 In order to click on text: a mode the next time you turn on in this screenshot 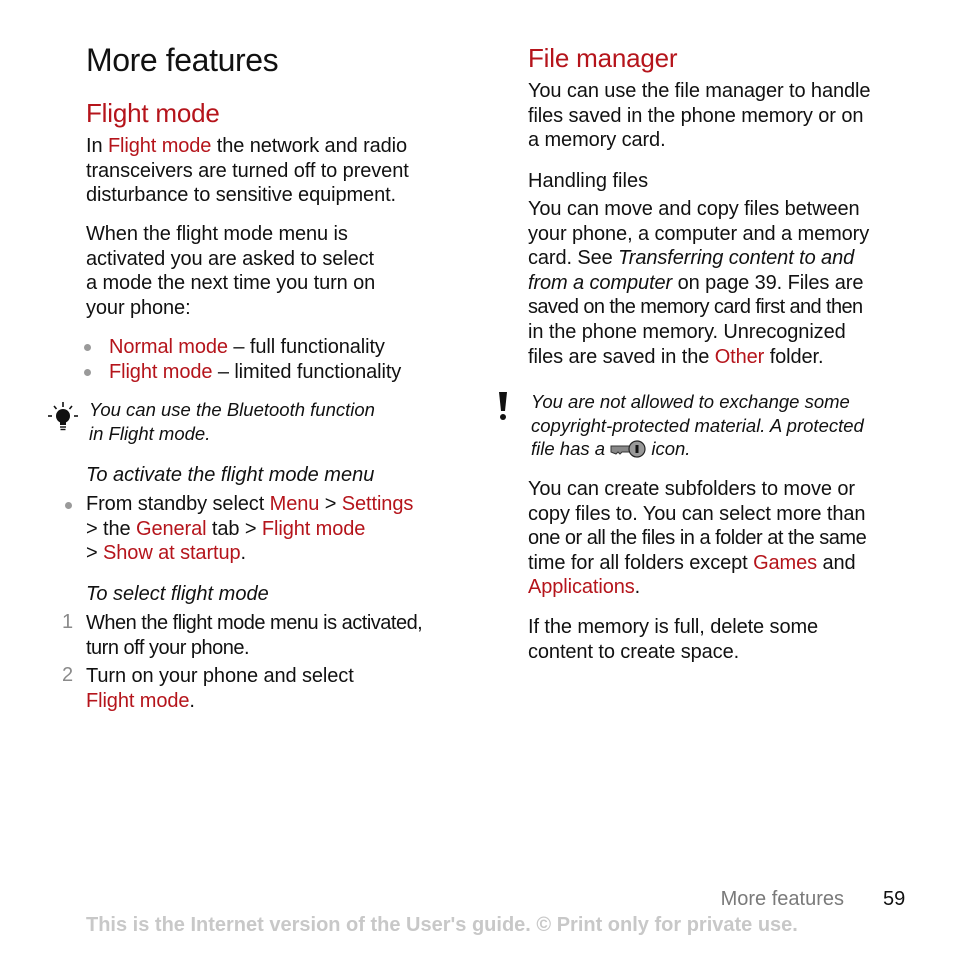, I will do `click(231, 283)`.